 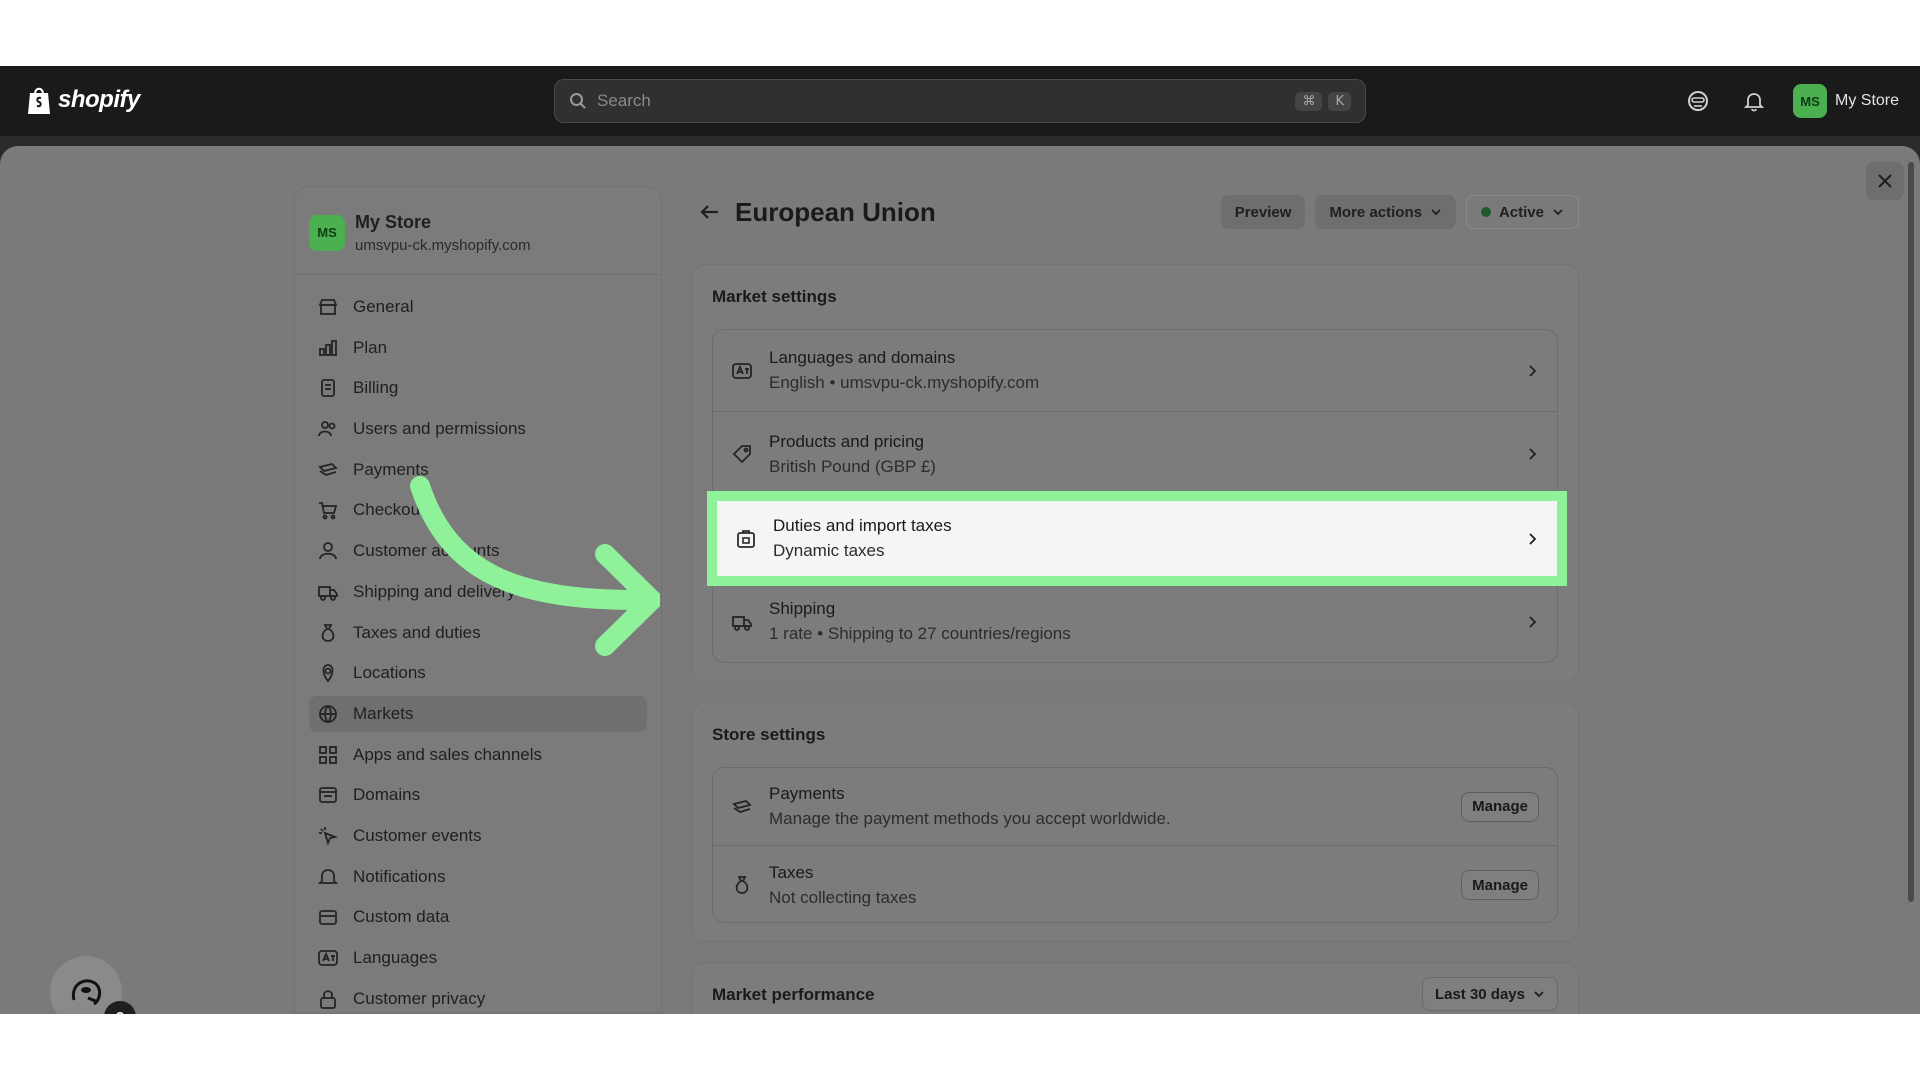 What do you see at coordinates (710, 212) in the screenshot?
I see `back-arrow-icon` at bounding box center [710, 212].